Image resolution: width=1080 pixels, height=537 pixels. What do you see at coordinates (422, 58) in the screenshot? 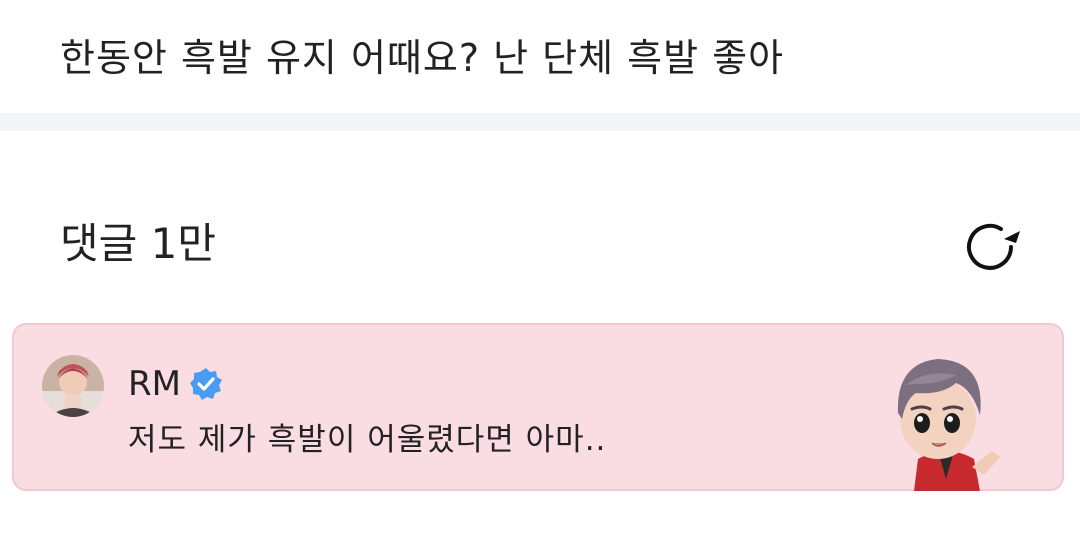
I see `post-text: 한동안 흑발 유지 어때요? 난 단체 흑발 좋아` at bounding box center [422, 58].